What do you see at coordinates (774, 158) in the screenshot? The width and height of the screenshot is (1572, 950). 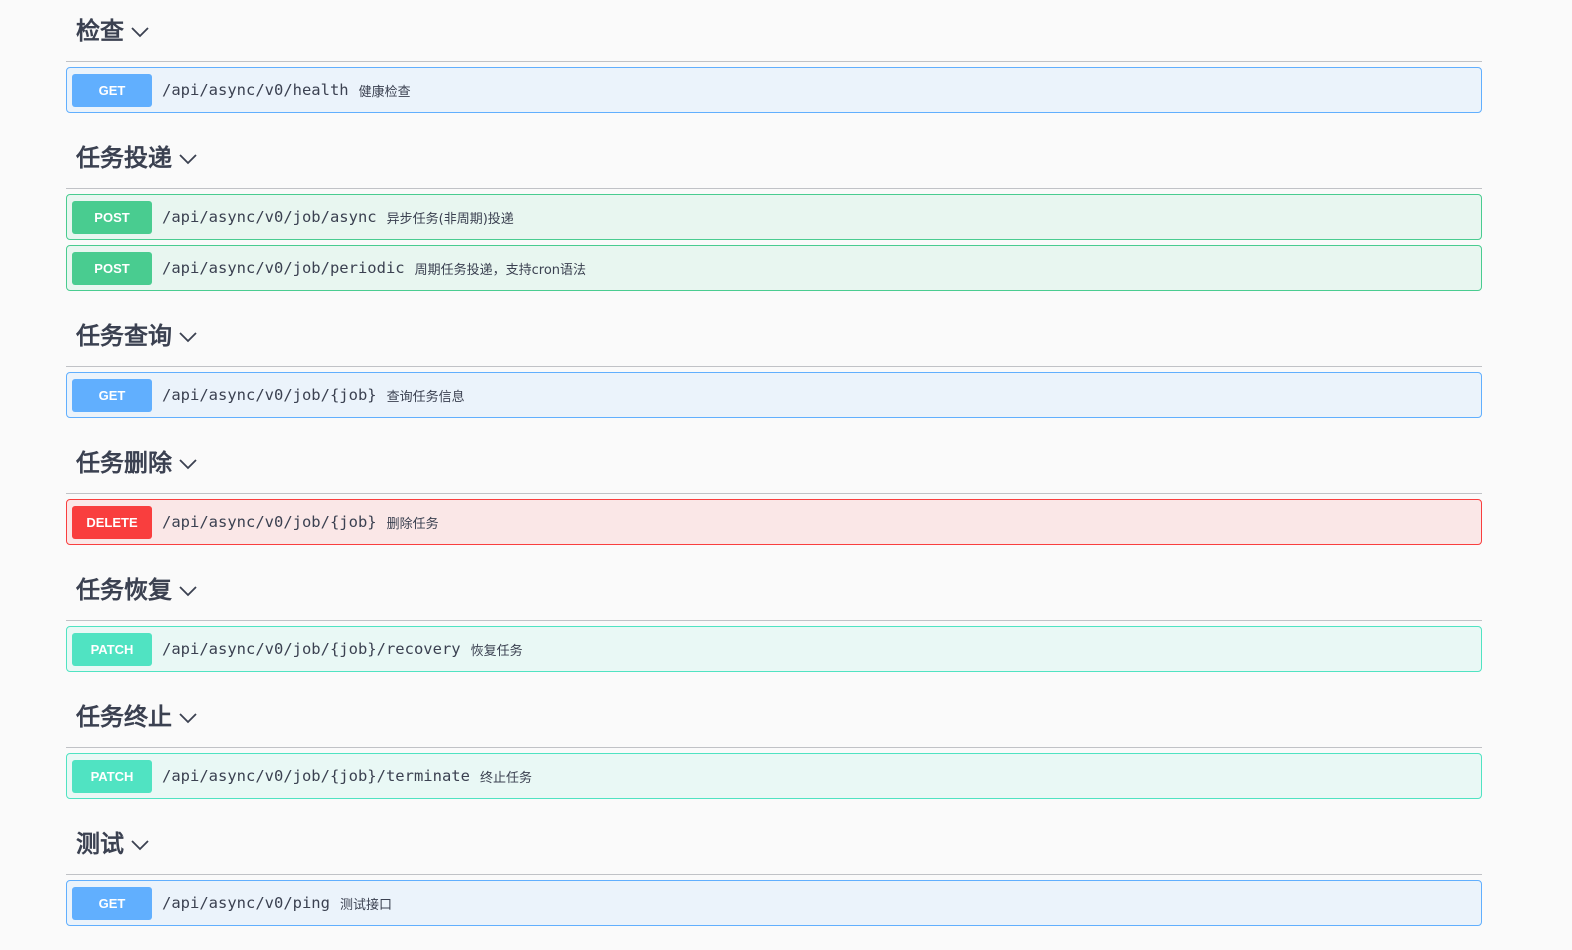 I see `tag-header: 任务投递` at bounding box center [774, 158].